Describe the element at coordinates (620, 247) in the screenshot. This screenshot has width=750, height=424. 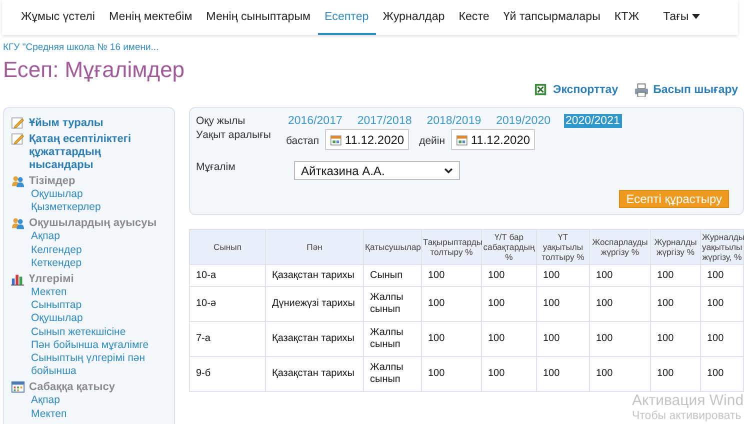
I see `column-header: Жоспарлауды жүргізу %` at that location.